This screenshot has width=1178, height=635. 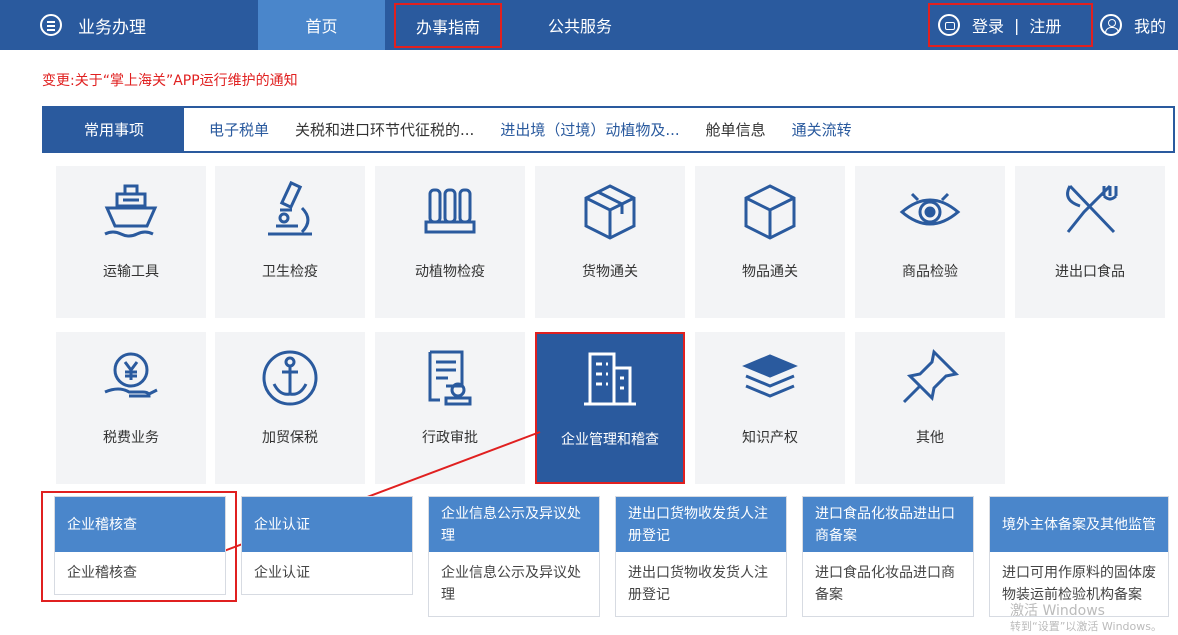 I want to click on card-consignor-registration: 进出口货物收发货人注册登记 进出口货物收发货人注册登记, so click(x=701, y=556).